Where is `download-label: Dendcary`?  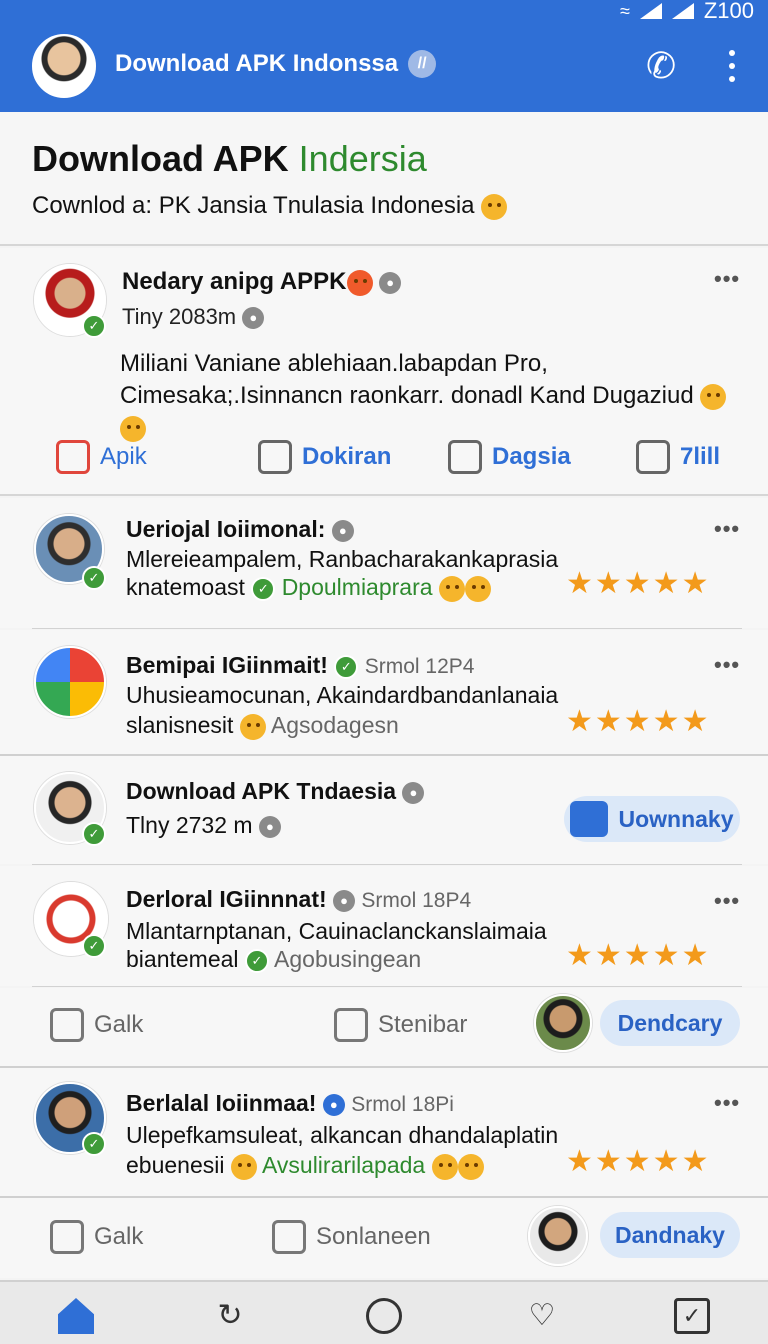
download-label: Dendcary is located at coordinates (670, 1022).